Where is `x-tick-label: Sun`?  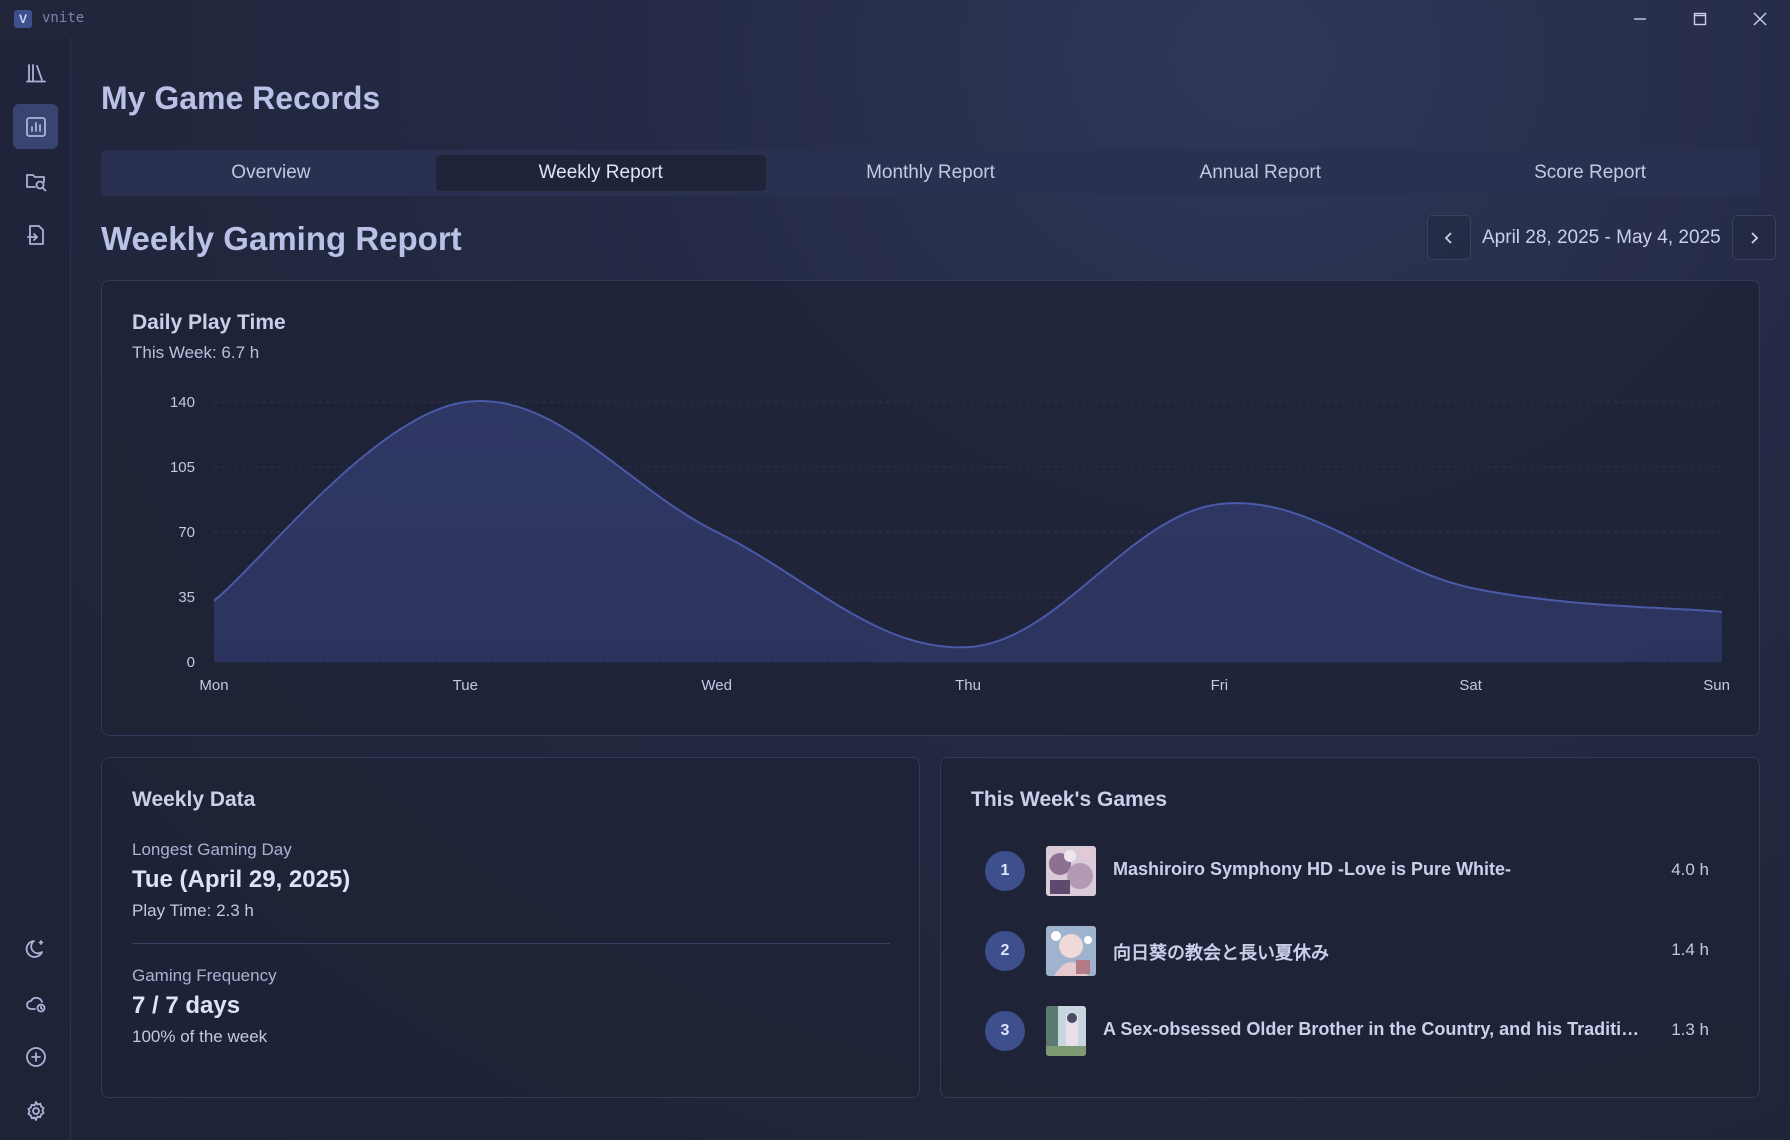
x-tick-label: Sun is located at coordinates (1716, 685).